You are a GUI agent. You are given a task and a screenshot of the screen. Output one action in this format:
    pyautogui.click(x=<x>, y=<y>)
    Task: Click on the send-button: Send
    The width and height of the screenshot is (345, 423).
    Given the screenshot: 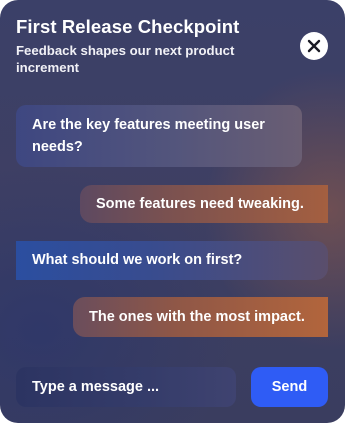 What is the action you would take?
    pyautogui.click(x=289, y=387)
    